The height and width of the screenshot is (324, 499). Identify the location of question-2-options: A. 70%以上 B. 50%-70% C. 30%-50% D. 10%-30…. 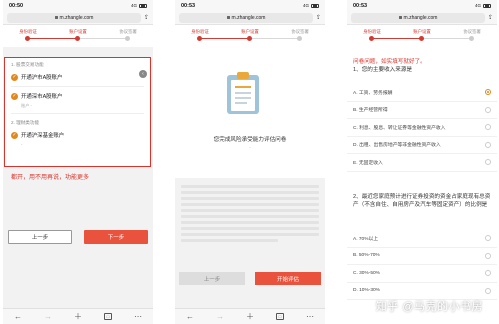
(422, 265).